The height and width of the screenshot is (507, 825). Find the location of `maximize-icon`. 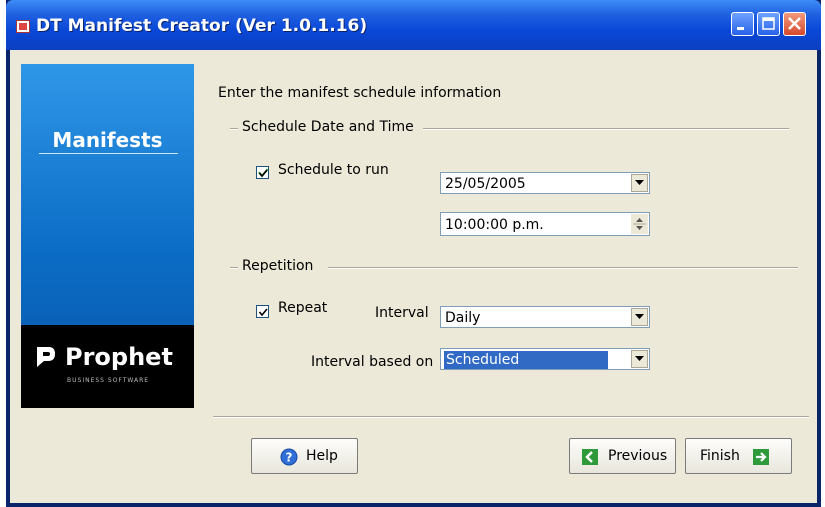

maximize-icon is located at coordinates (768, 23).